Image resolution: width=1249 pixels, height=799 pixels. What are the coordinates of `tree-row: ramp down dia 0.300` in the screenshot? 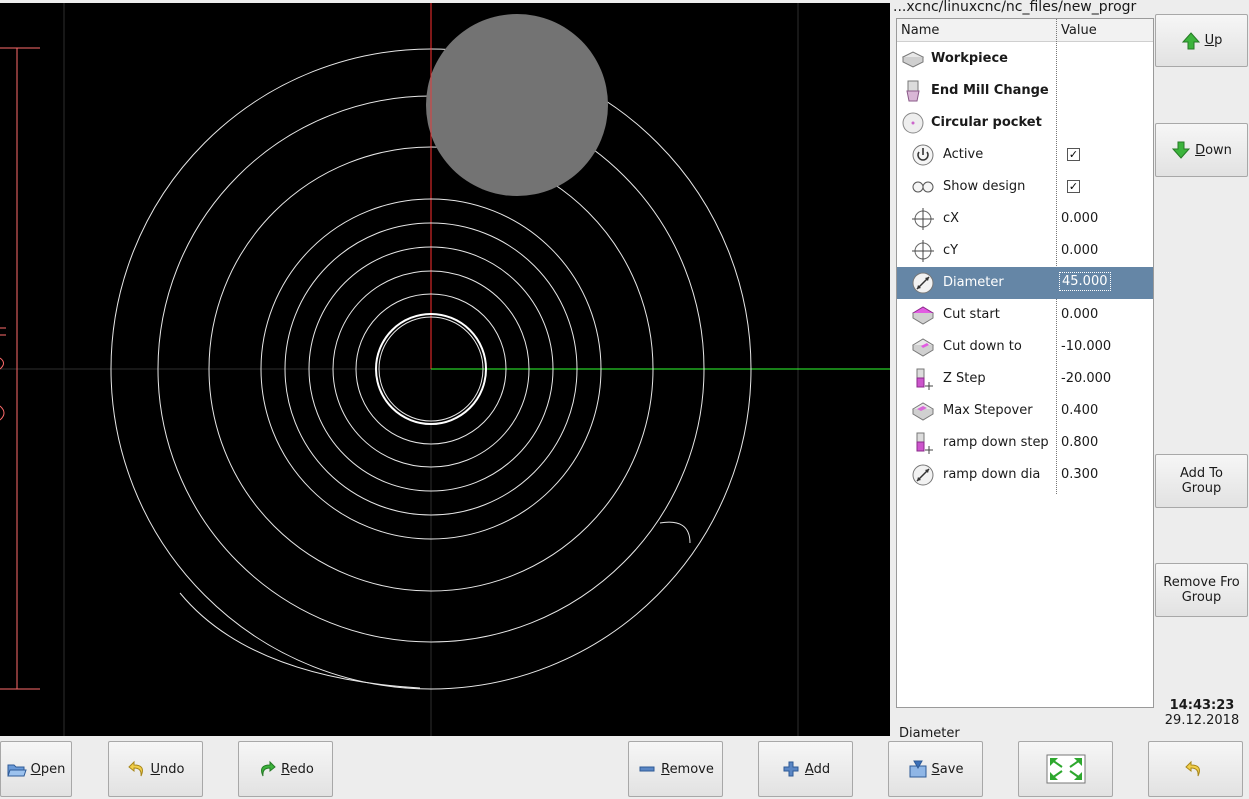 It's located at (1025, 475).